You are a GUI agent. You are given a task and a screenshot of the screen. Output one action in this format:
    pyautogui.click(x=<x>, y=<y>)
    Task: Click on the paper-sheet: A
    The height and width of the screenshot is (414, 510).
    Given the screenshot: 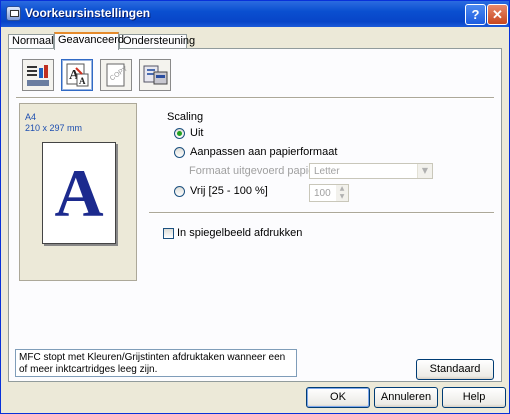 What is the action you would take?
    pyautogui.click(x=79, y=193)
    